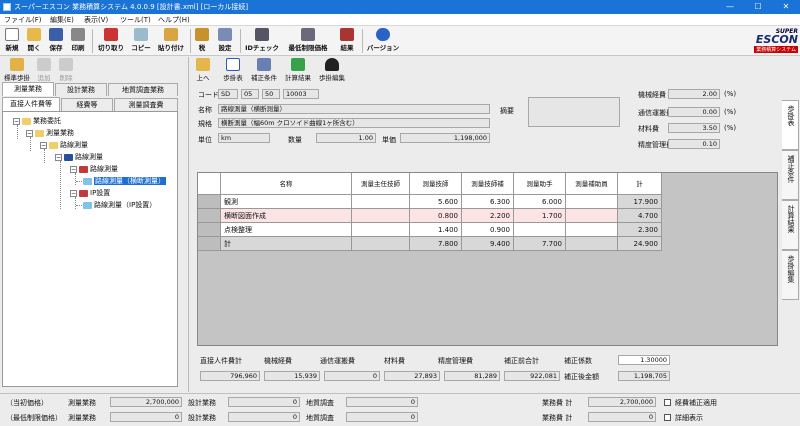 The width and height of the screenshot is (800, 426). I want to click on tree-node-ip-setup: − IP設置, so click(90, 193).